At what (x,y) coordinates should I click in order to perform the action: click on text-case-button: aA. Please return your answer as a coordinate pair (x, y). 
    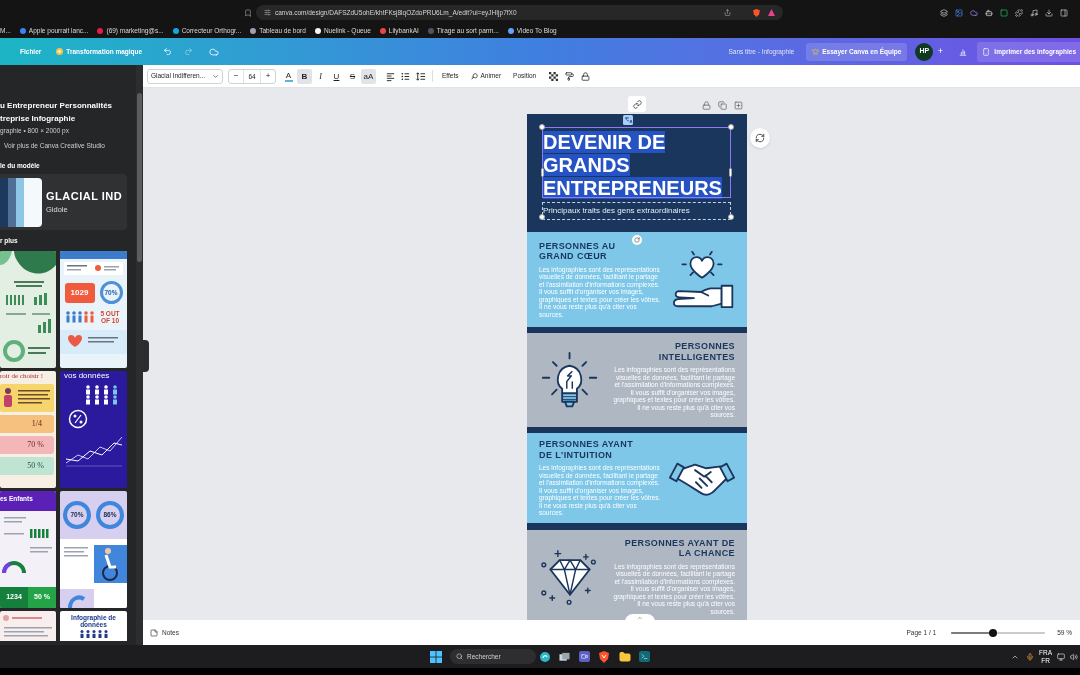
    Looking at the image, I should click on (368, 76).